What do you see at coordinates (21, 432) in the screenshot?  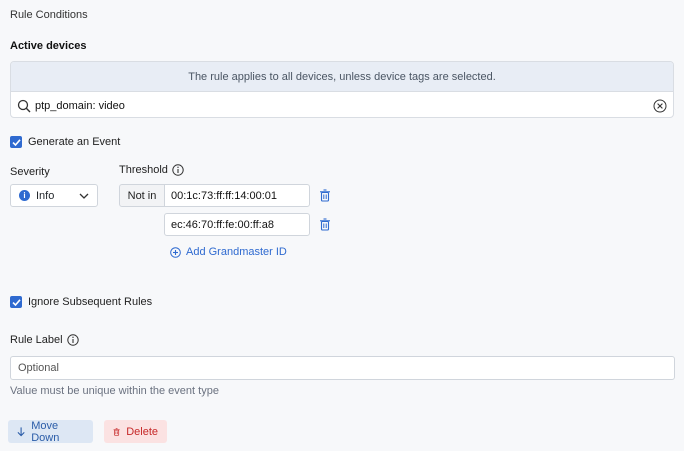 I see `arrow-down-icon` at bounding box center [21, 432].